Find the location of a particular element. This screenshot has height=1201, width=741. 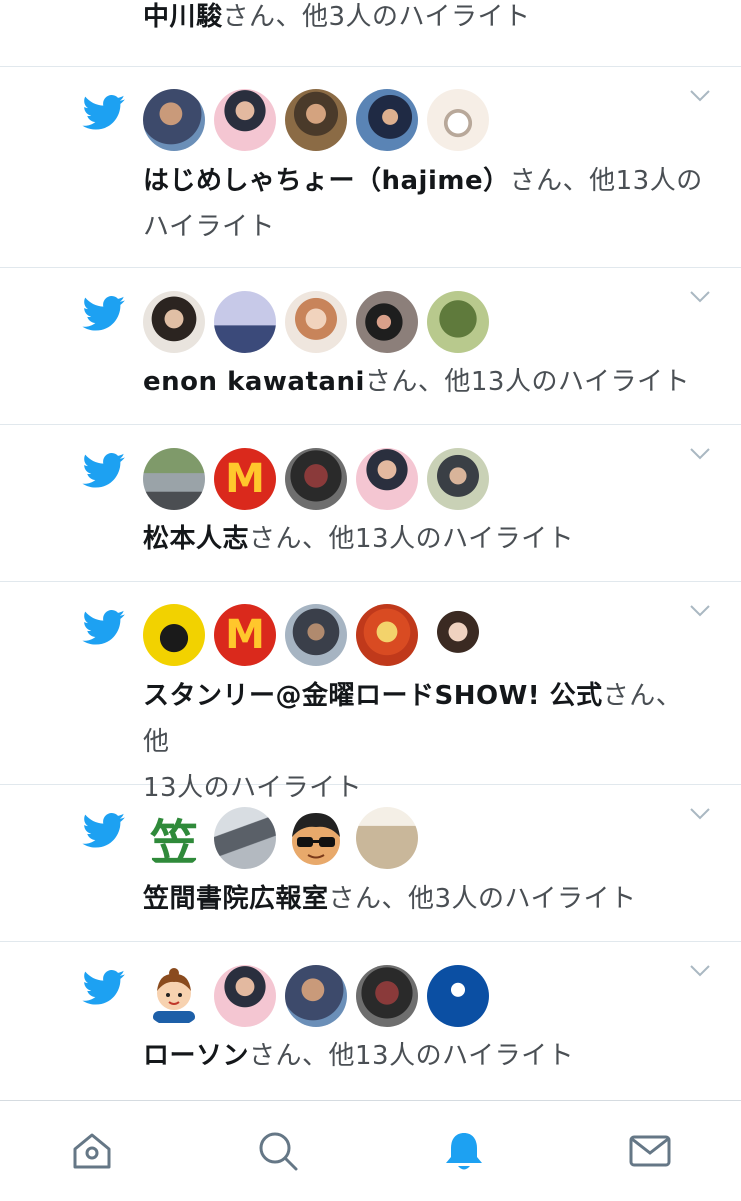

home-icon is located at coordinates (92, 1151).